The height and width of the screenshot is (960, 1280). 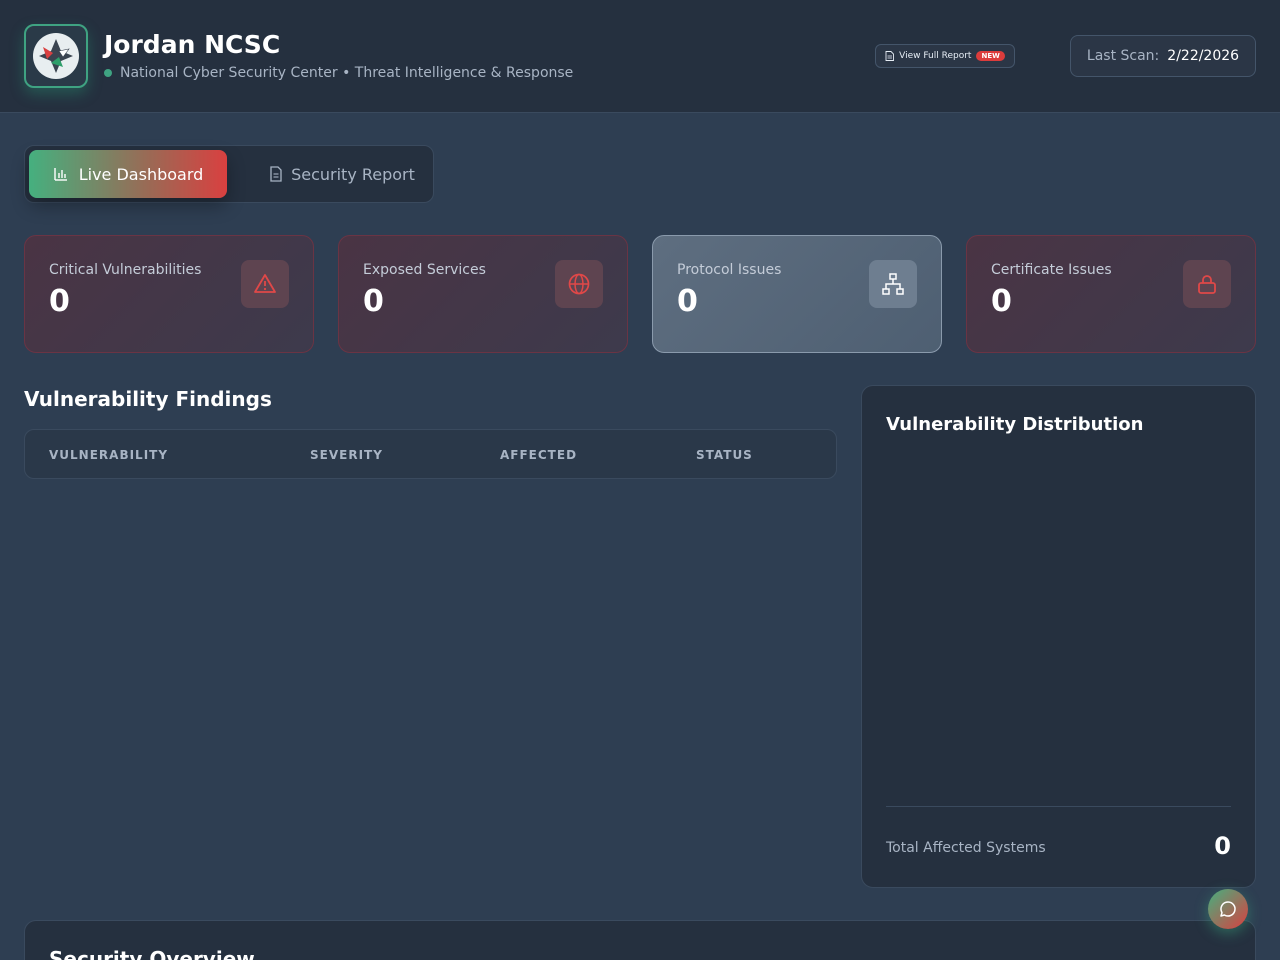 I want to click on findings-title: Vulnerability Findings, so click(x=148, y=399).